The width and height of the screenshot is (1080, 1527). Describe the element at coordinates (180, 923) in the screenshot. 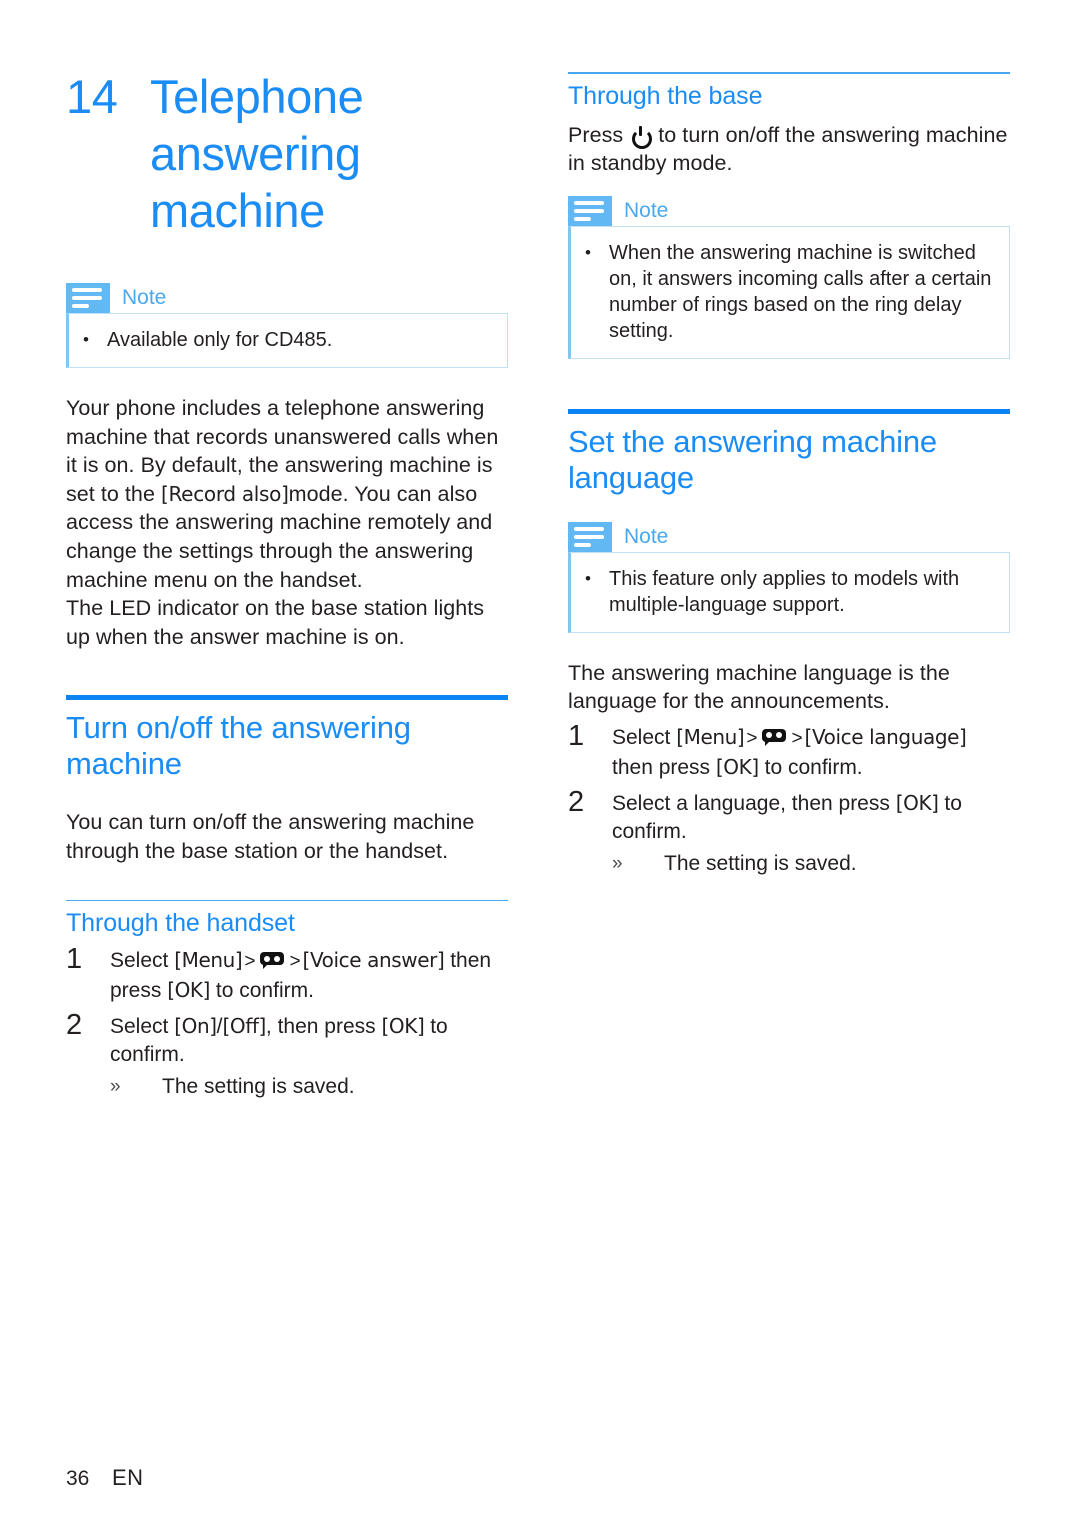

I see `subsection-heading: Through the handset` at that location.